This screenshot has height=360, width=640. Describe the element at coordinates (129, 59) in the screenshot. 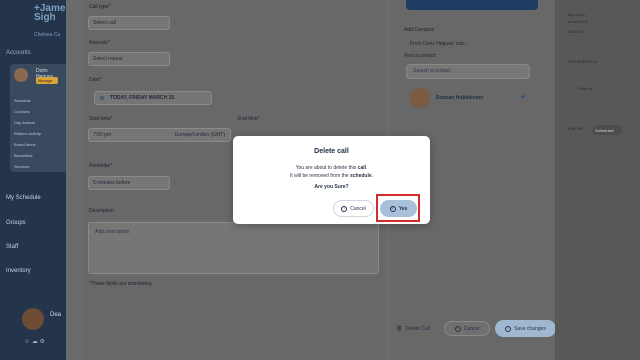

I see `repeats-select: Select repeat` at that location.